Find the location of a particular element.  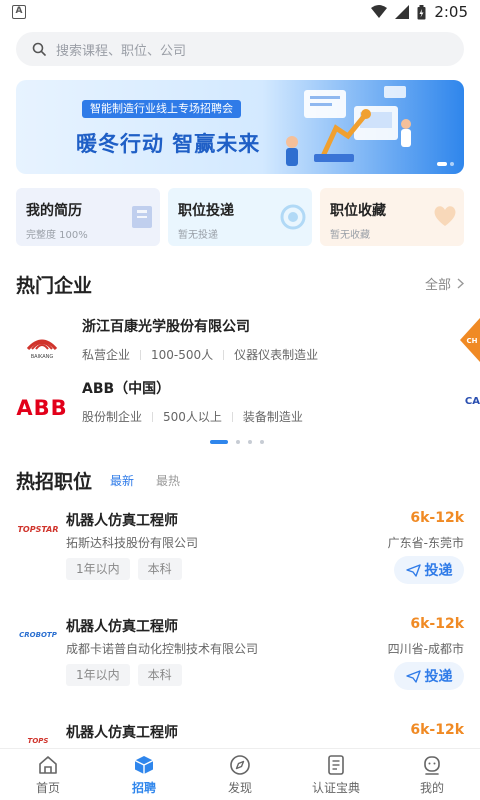

my-resume-card: 我的简历 完整度 100% is located at coordinates (88, 217).